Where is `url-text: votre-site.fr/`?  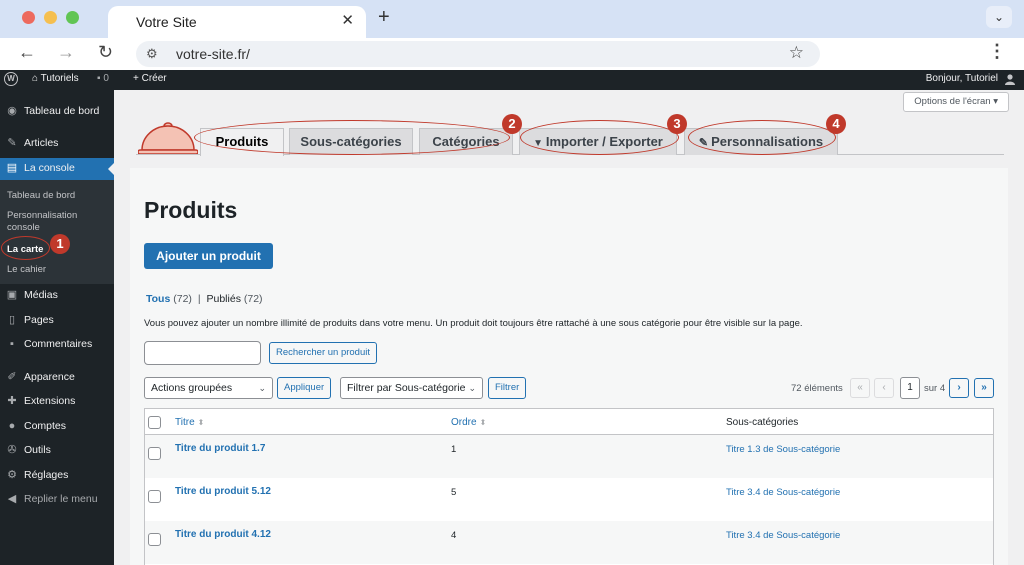
url-text: votre-site.fr/ is located at coordinates (213, 54).